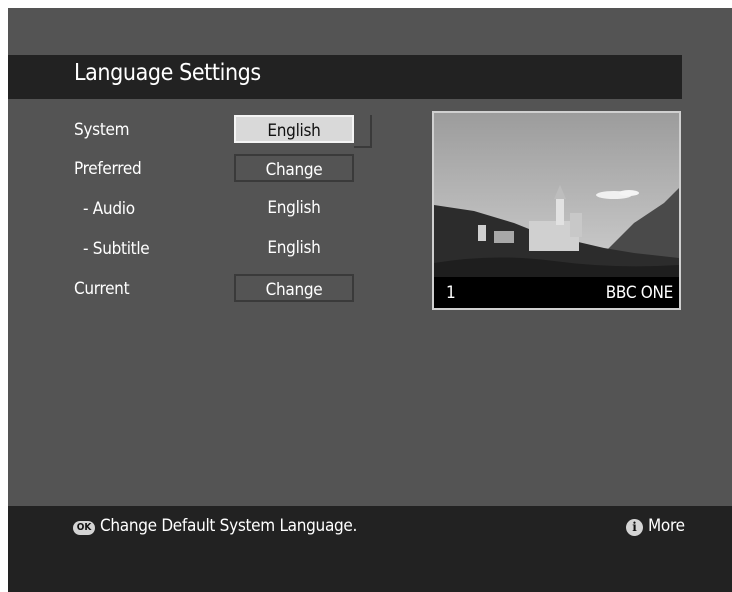  I want to click on info-icon: i, so click(634, 527).